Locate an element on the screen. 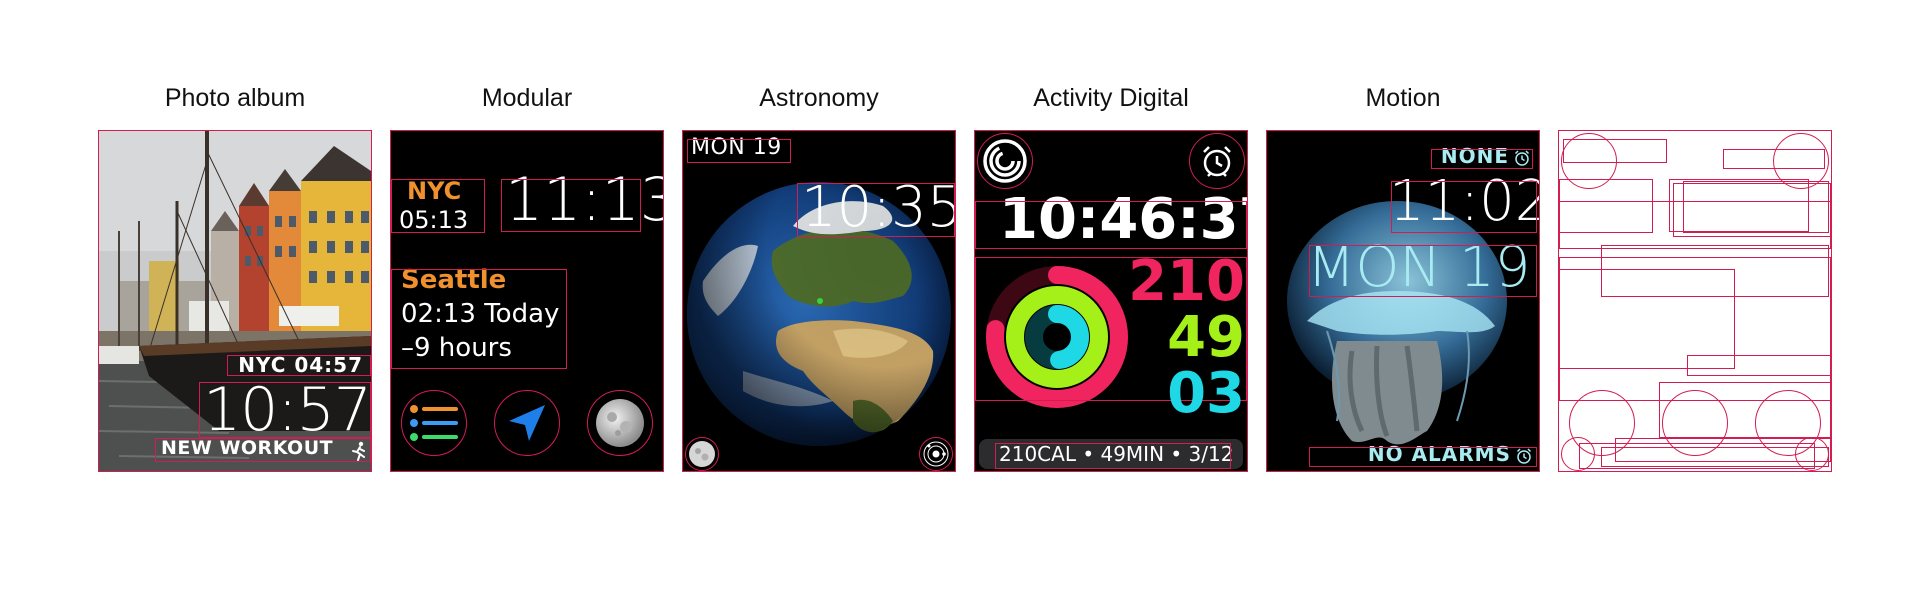 This screenshot has height=600, width=1920. location-arrow-icon is located at coordinates (527, 423).